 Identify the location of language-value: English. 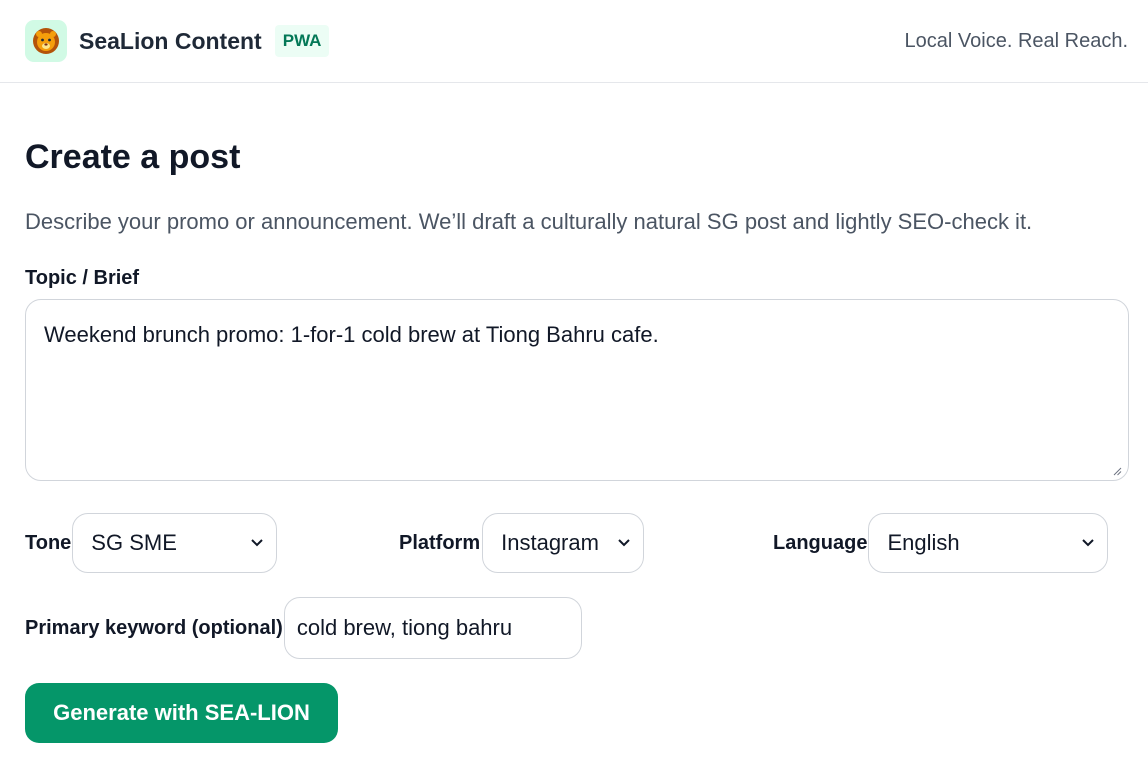
(923, 542).